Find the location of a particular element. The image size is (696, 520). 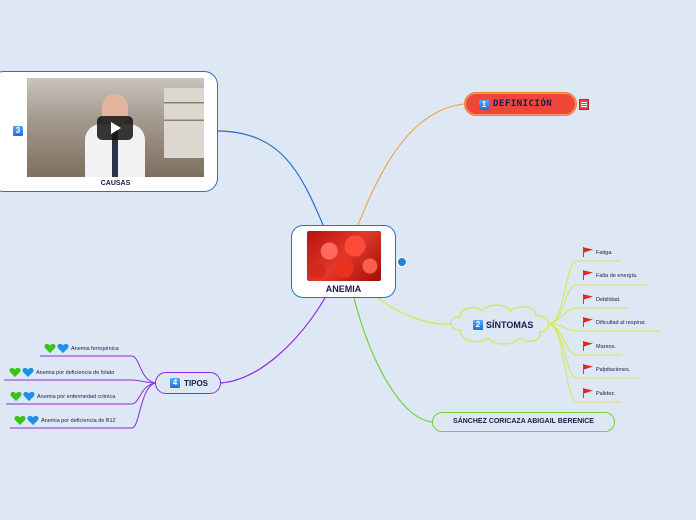

connector-sintomas is located at coordinates (415, 311).